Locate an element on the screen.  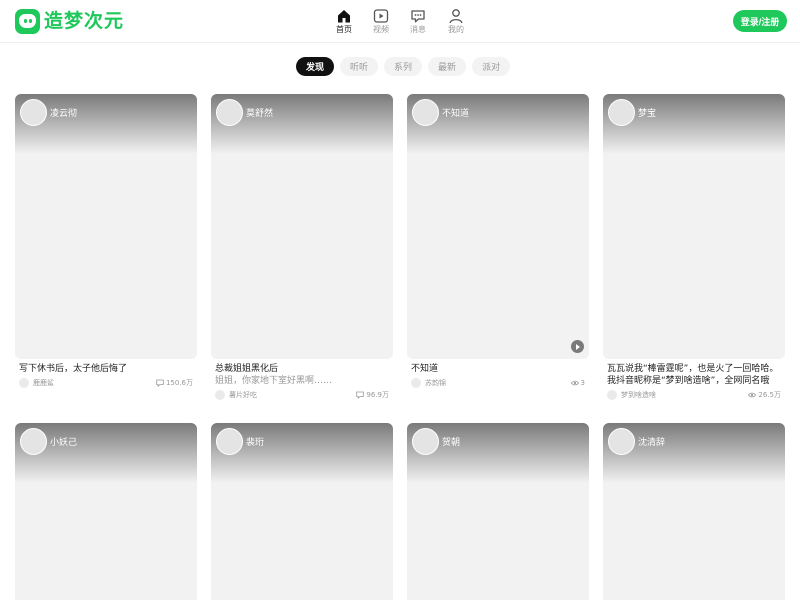
stat-value: 96.9万 is located at coordinates (377, 395).